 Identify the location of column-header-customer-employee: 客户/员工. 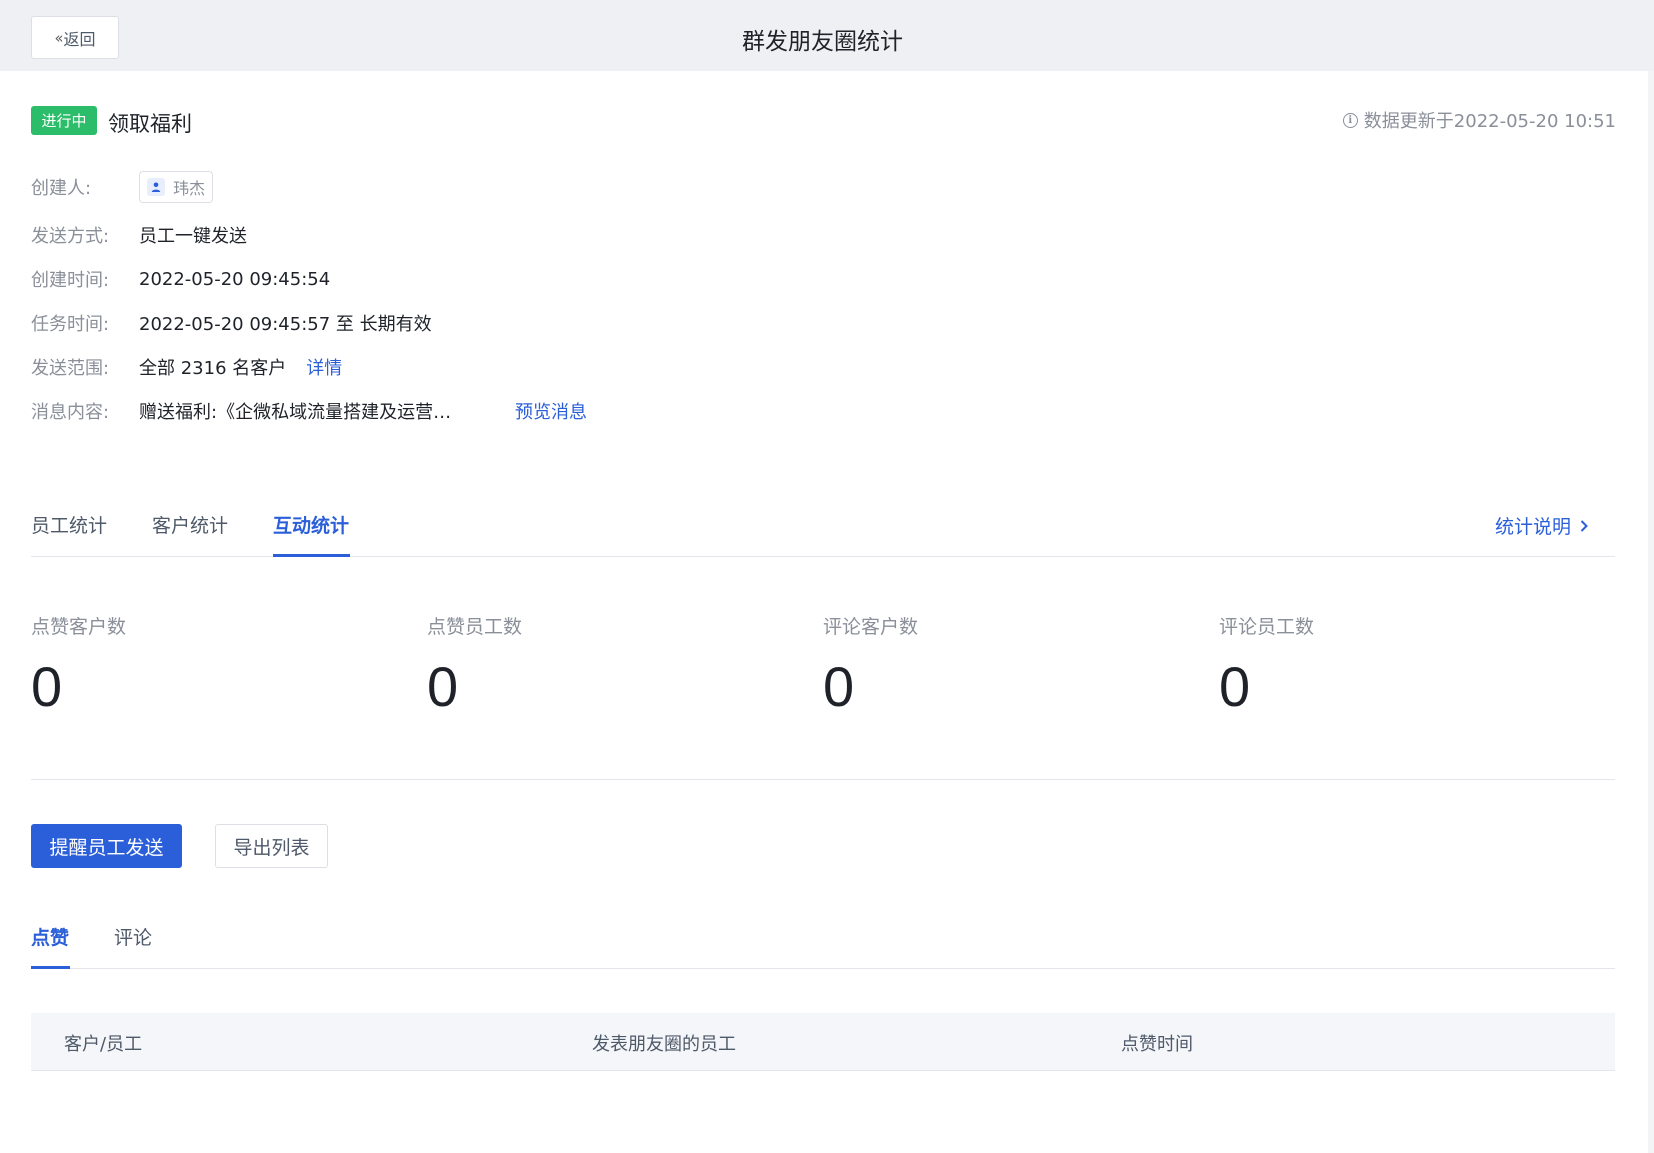
(103, 1044).